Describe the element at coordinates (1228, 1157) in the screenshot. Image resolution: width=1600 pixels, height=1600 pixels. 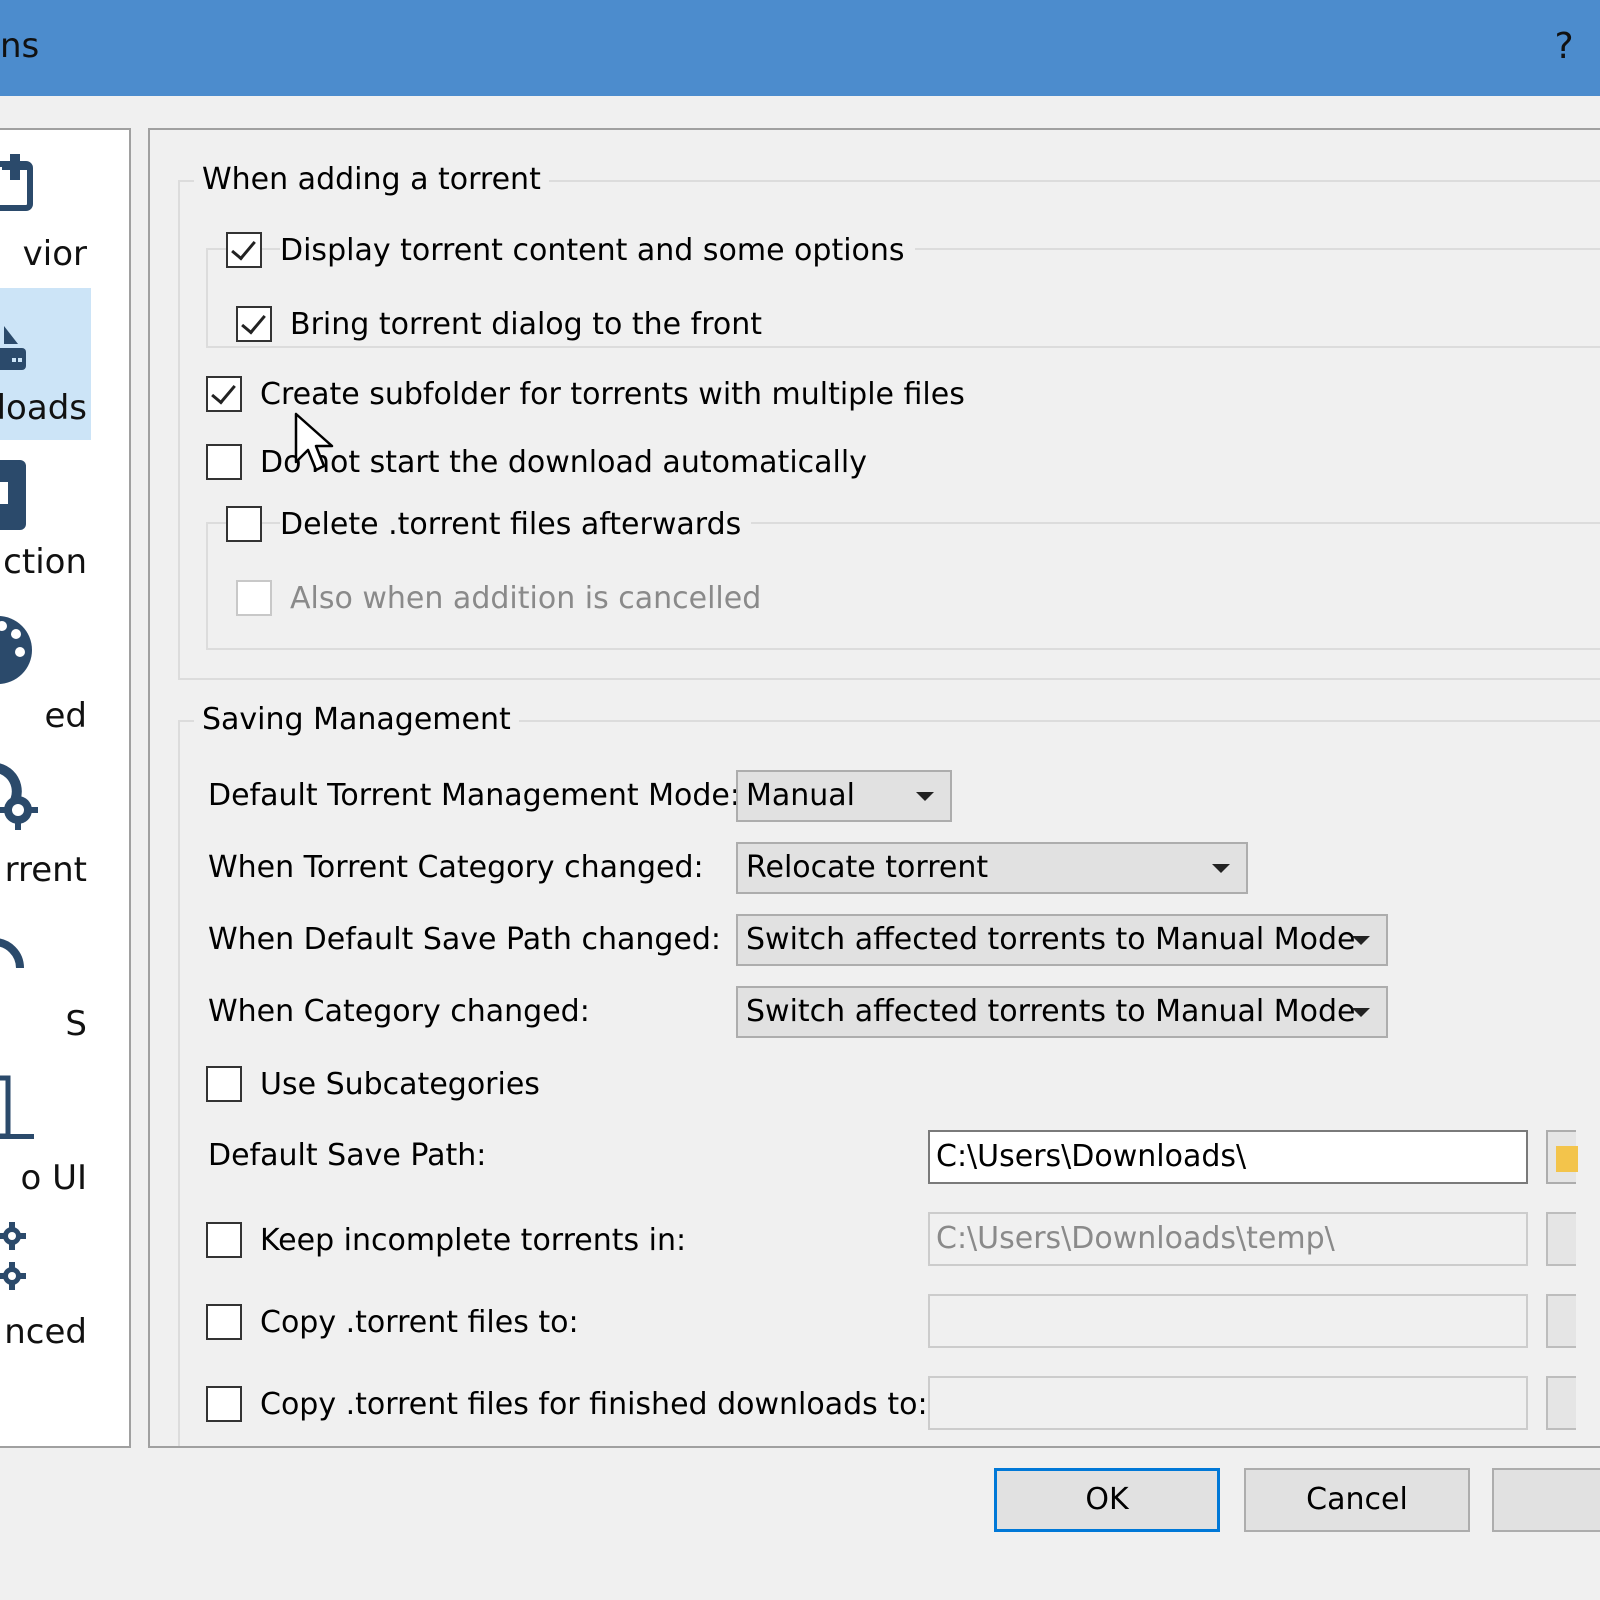
I see `default-save-path-input: C:\Users\Downloads\` at that location.